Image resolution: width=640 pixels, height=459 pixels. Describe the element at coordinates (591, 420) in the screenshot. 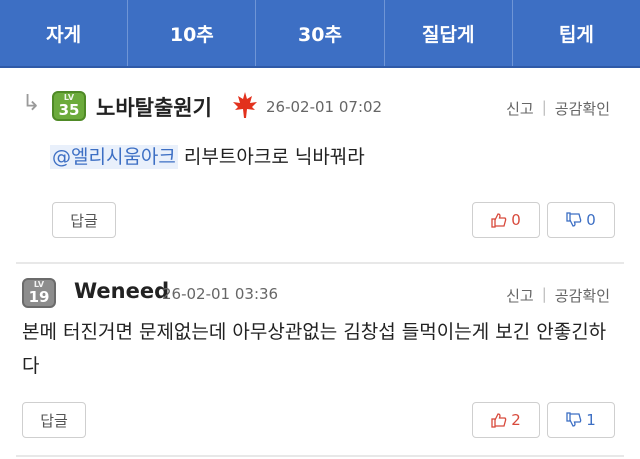

I see `downvote-count: 1` at that location.